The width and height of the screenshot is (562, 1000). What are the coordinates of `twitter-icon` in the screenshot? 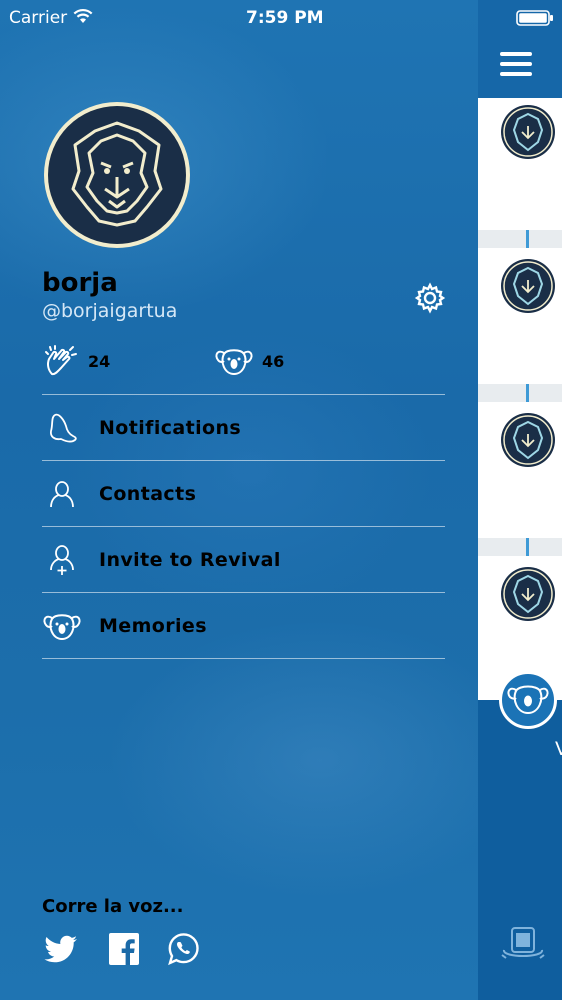 It's located at (61, 949).